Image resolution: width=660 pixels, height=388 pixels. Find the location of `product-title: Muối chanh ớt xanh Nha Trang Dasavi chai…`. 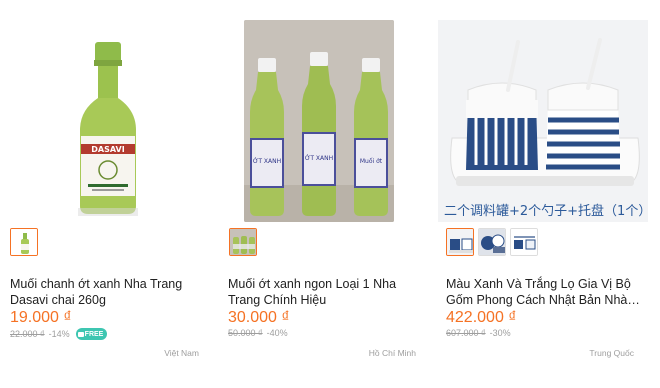

product-title: Muối chanh ớt xanh Nha Trang Dasavi chai… is located at coordinates (106, 292).